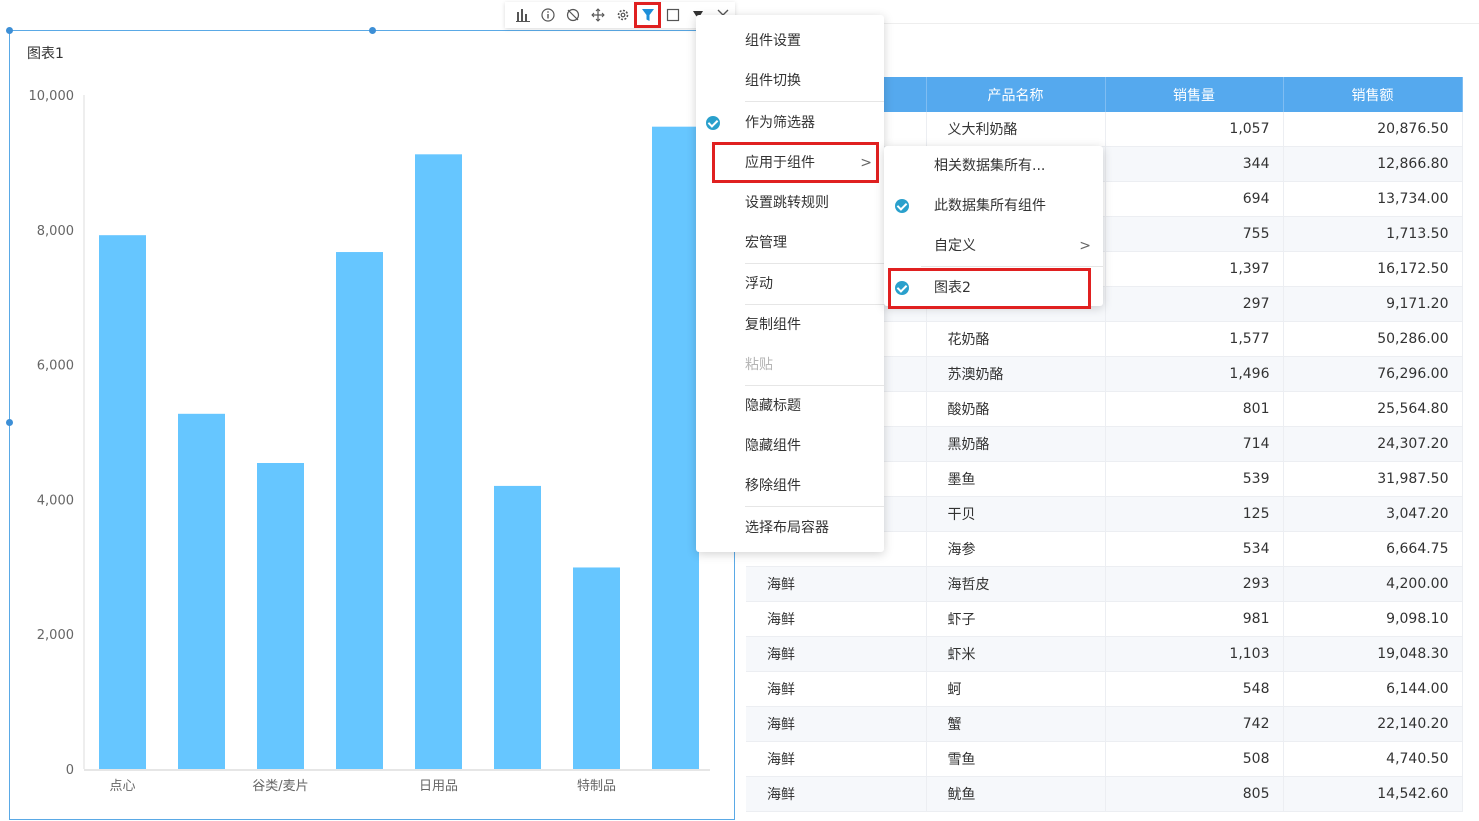 This screenshot has width=1479, height=821. What do you see at coordinates (1016, 619) in the screenshot?
I see `table-cell-product: 虾子` at bounding box center [1016, 619].